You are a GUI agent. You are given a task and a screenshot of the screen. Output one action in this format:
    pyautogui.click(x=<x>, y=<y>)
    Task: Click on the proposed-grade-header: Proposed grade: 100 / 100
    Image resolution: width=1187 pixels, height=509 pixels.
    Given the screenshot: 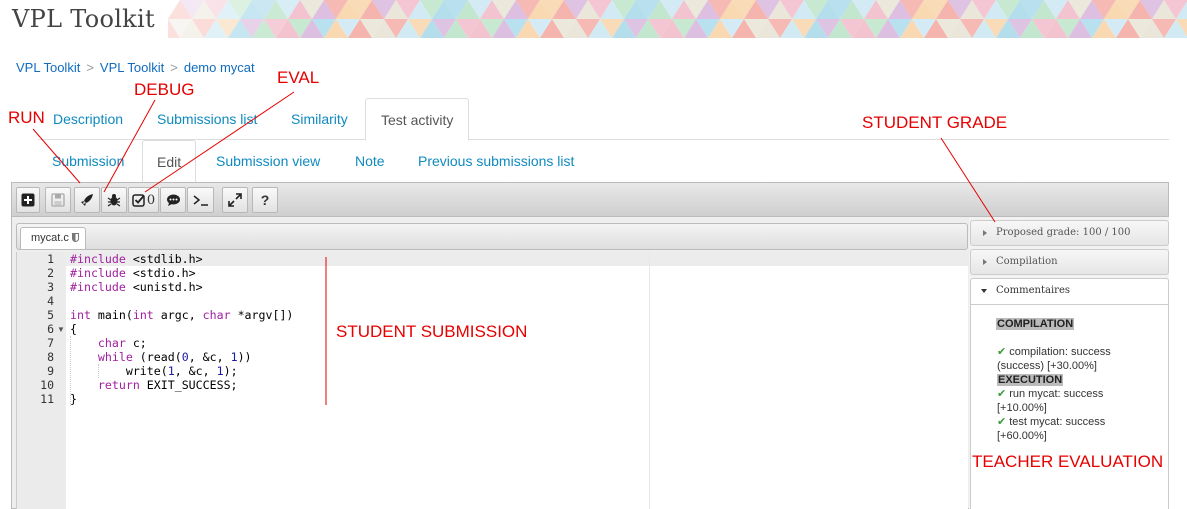 What is the action you would take?
    pyautogui.click(x=1069, y=233)
    